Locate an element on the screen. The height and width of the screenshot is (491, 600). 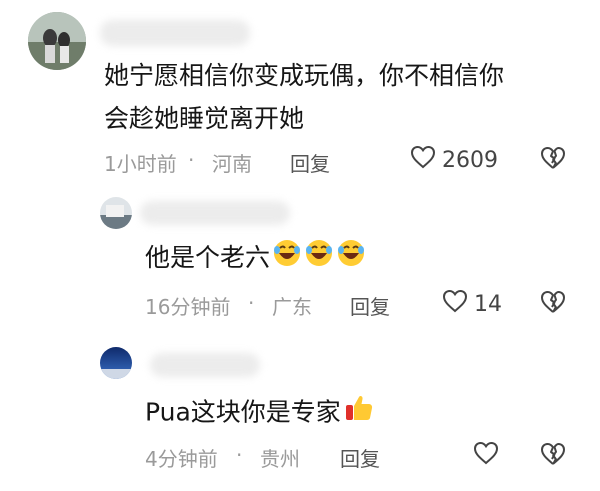
comment-location: 广东 is located at coordinates (292, 307).